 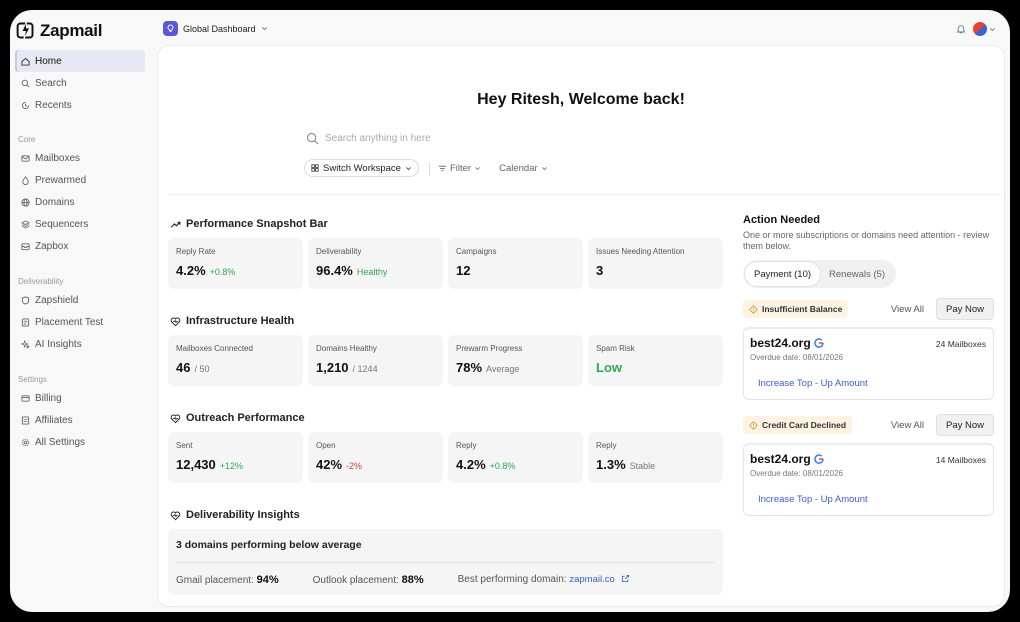 What do you see at coordinates (804, 425) in the screenshot?
I see `badge-label: Credit Card Declined` at bounding box center [804, 425].